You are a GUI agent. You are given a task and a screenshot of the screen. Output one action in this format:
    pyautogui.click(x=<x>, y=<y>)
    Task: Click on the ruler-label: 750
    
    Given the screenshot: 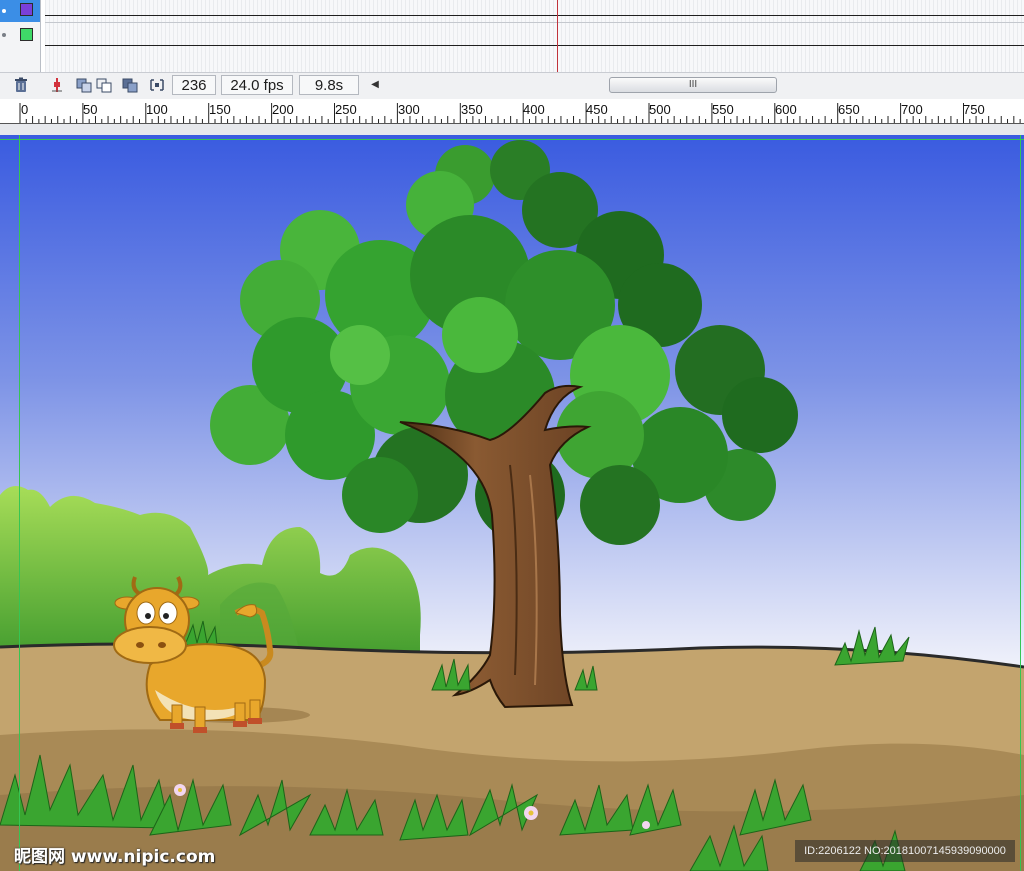 What is the action you would take?
    pyautogui.click(x=974, y=109)
    